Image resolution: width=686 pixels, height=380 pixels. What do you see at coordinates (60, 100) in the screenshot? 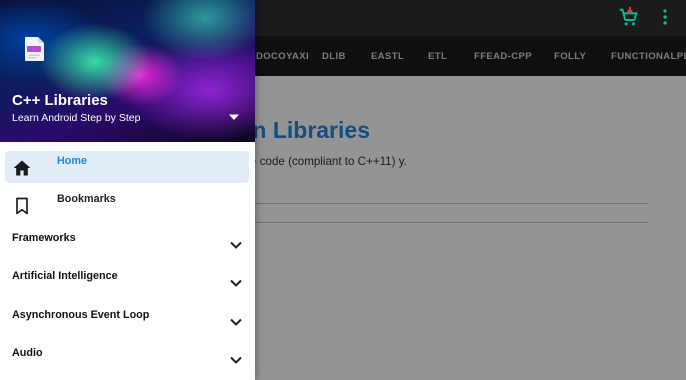
I see `drawer-title: C++ Libraries` at bounding box center [60, 100].